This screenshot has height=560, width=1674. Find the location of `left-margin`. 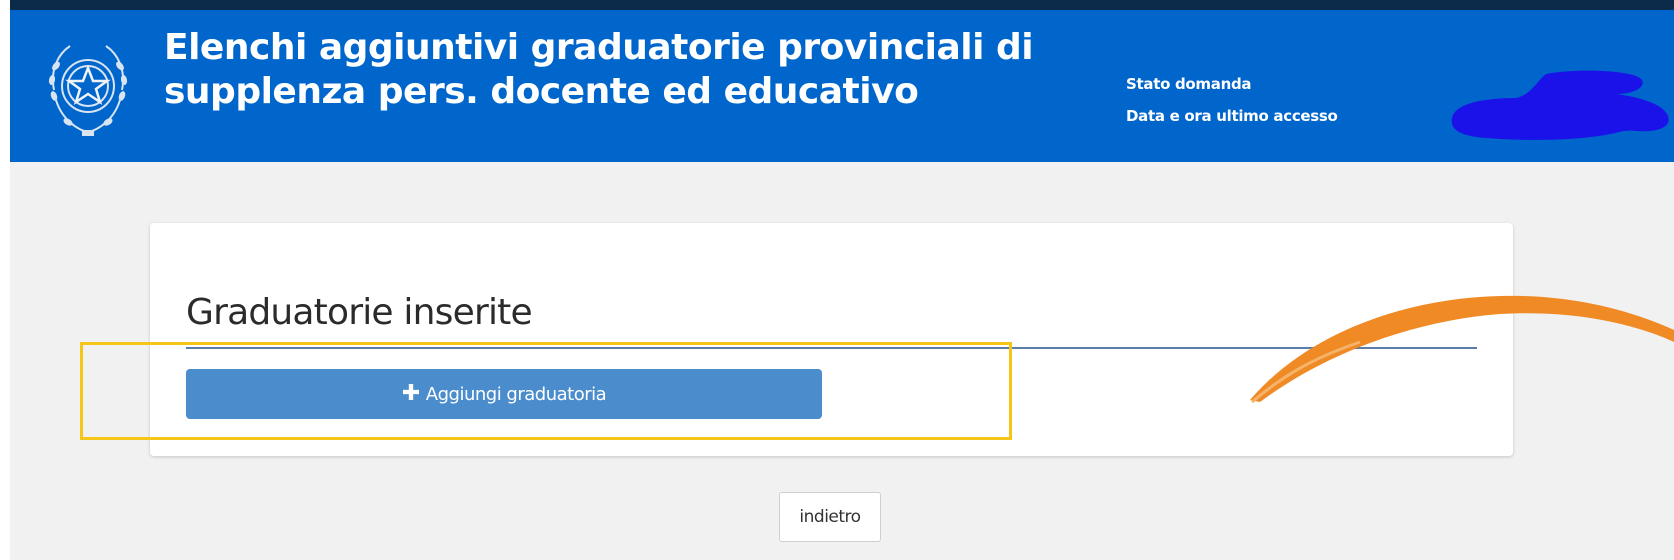

left-margin is located at coordinates (5, 280).